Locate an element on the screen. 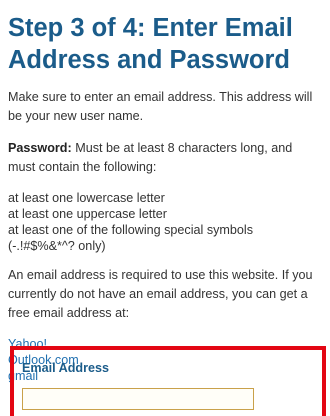  rule-uppercase: at least one uppercase letter is located at coordinates (87, 214).